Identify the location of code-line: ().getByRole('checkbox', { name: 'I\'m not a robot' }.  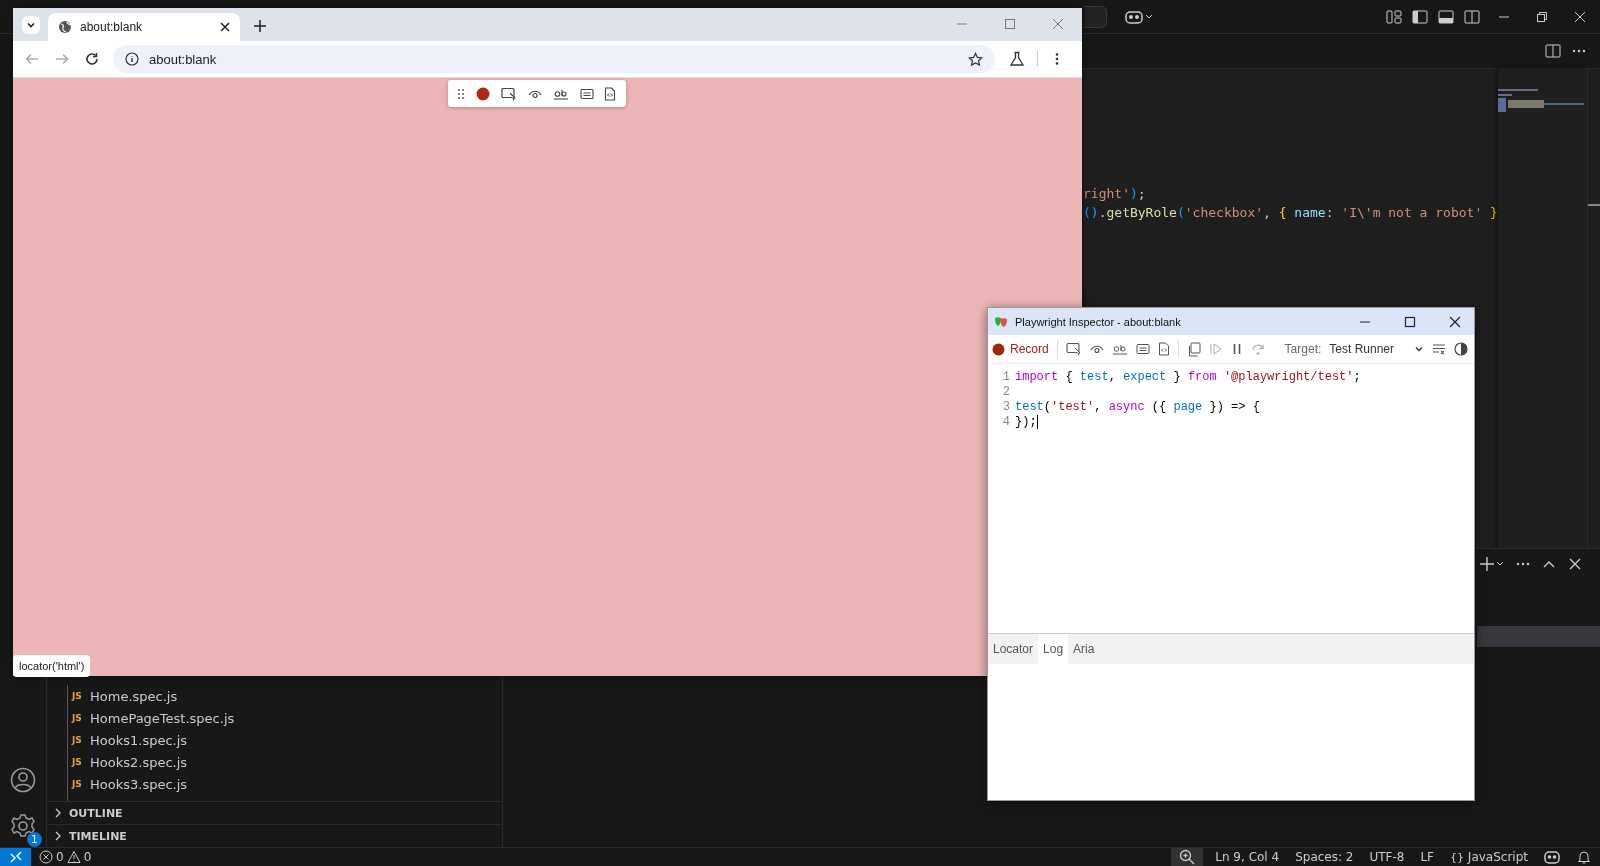
(1290, 213).